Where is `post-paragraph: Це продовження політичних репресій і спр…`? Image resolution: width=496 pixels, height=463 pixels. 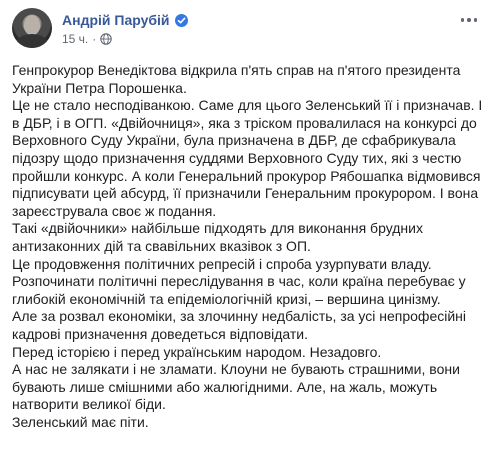 post-paragraph: Це продовження політичних репресій і спр… is located at coordinates (222, 263).